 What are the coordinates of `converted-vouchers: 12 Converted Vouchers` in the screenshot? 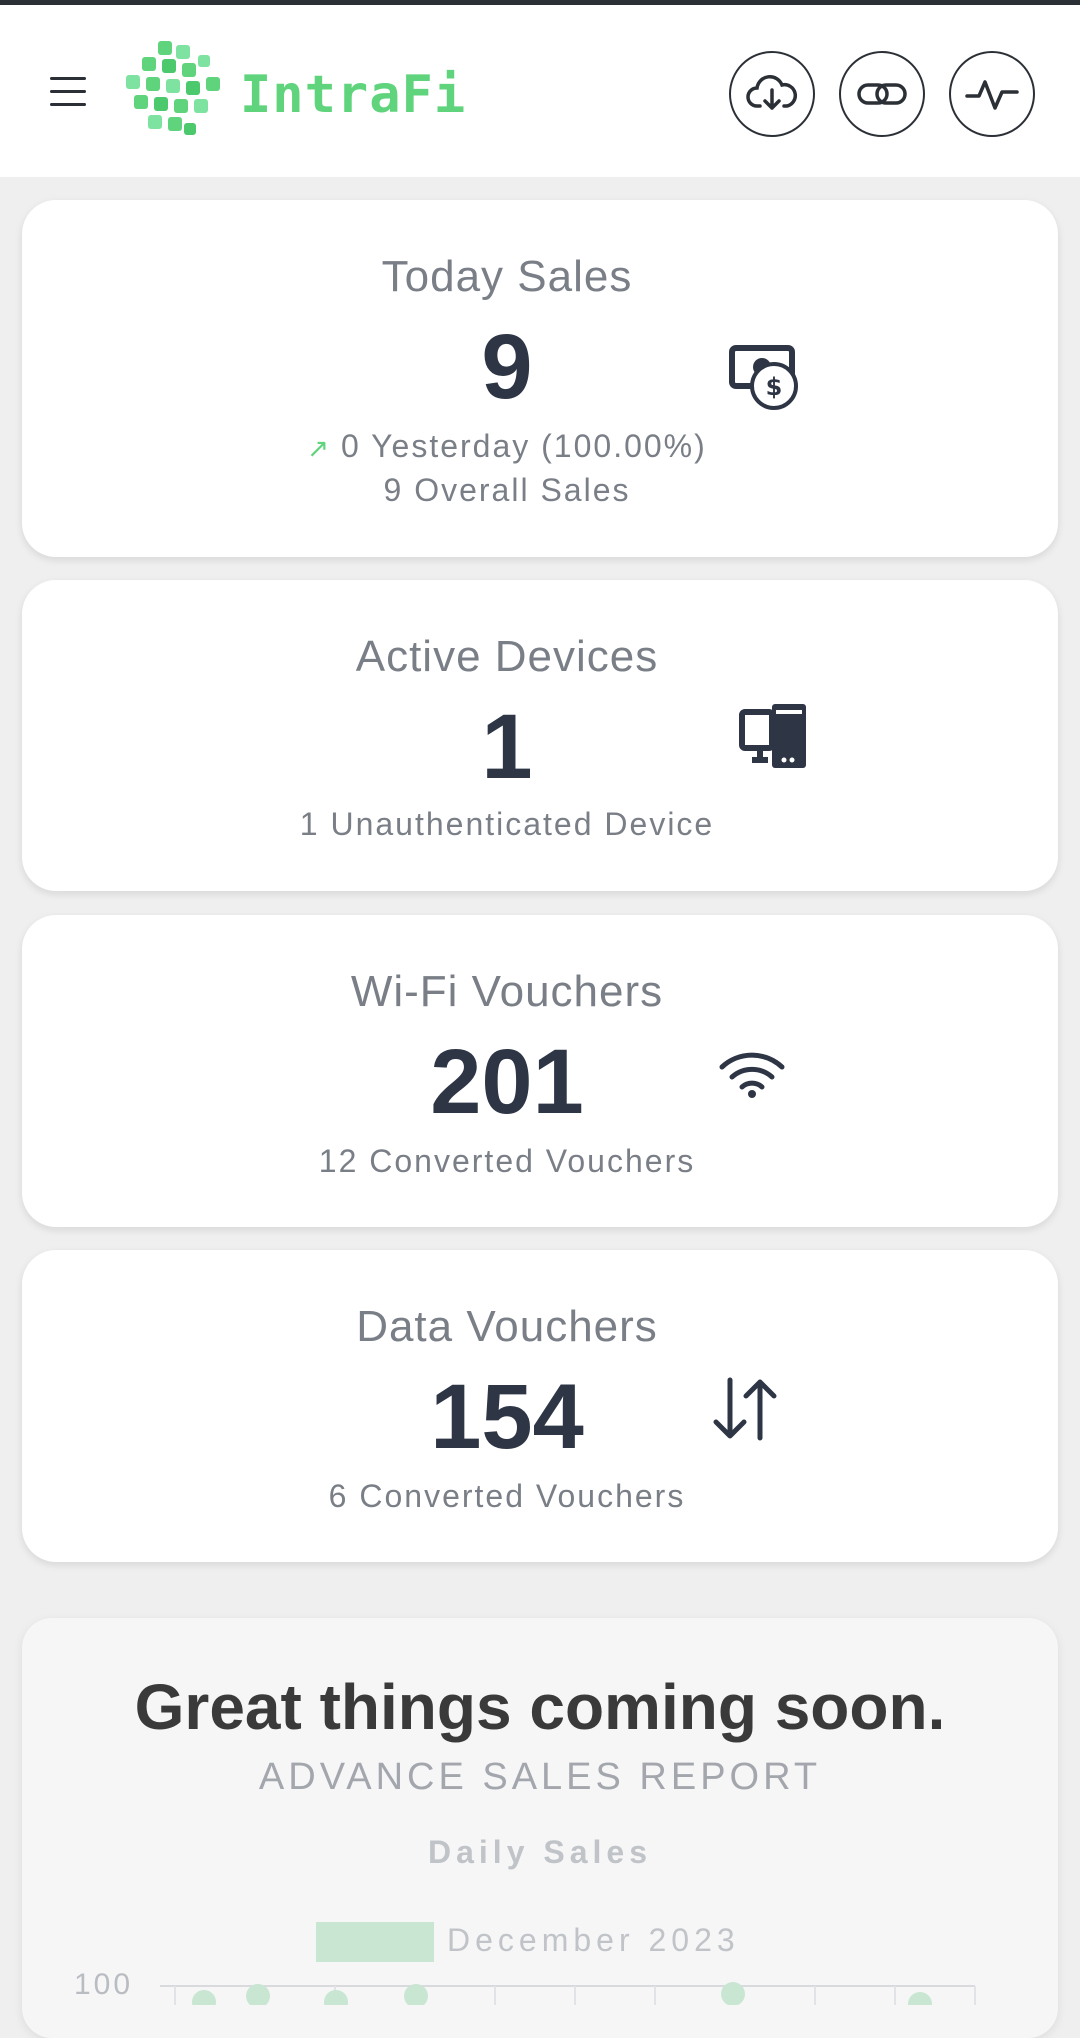 It's located at (507, 1161).